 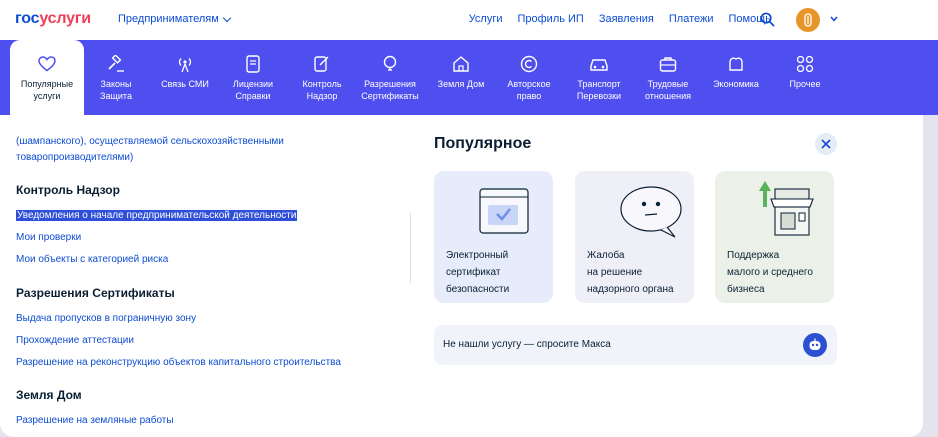 I want to click on service-link: Мои проверки, so click(x=48, y=237).